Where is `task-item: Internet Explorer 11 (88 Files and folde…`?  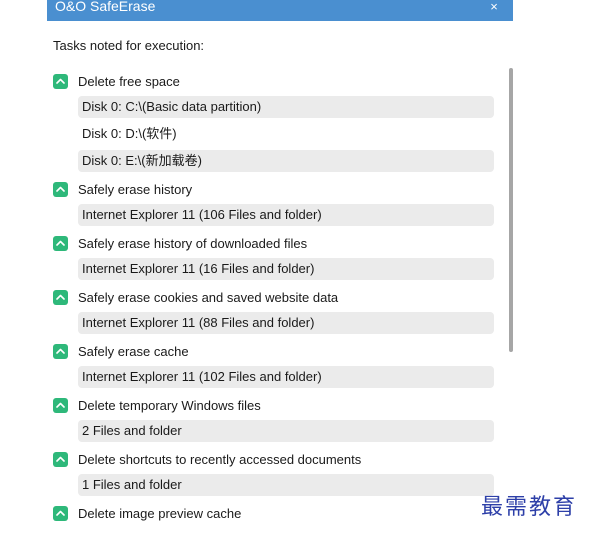 task-item: Internet Explorer 11 (88 Files and folde… is located at coordinates (286, 323).